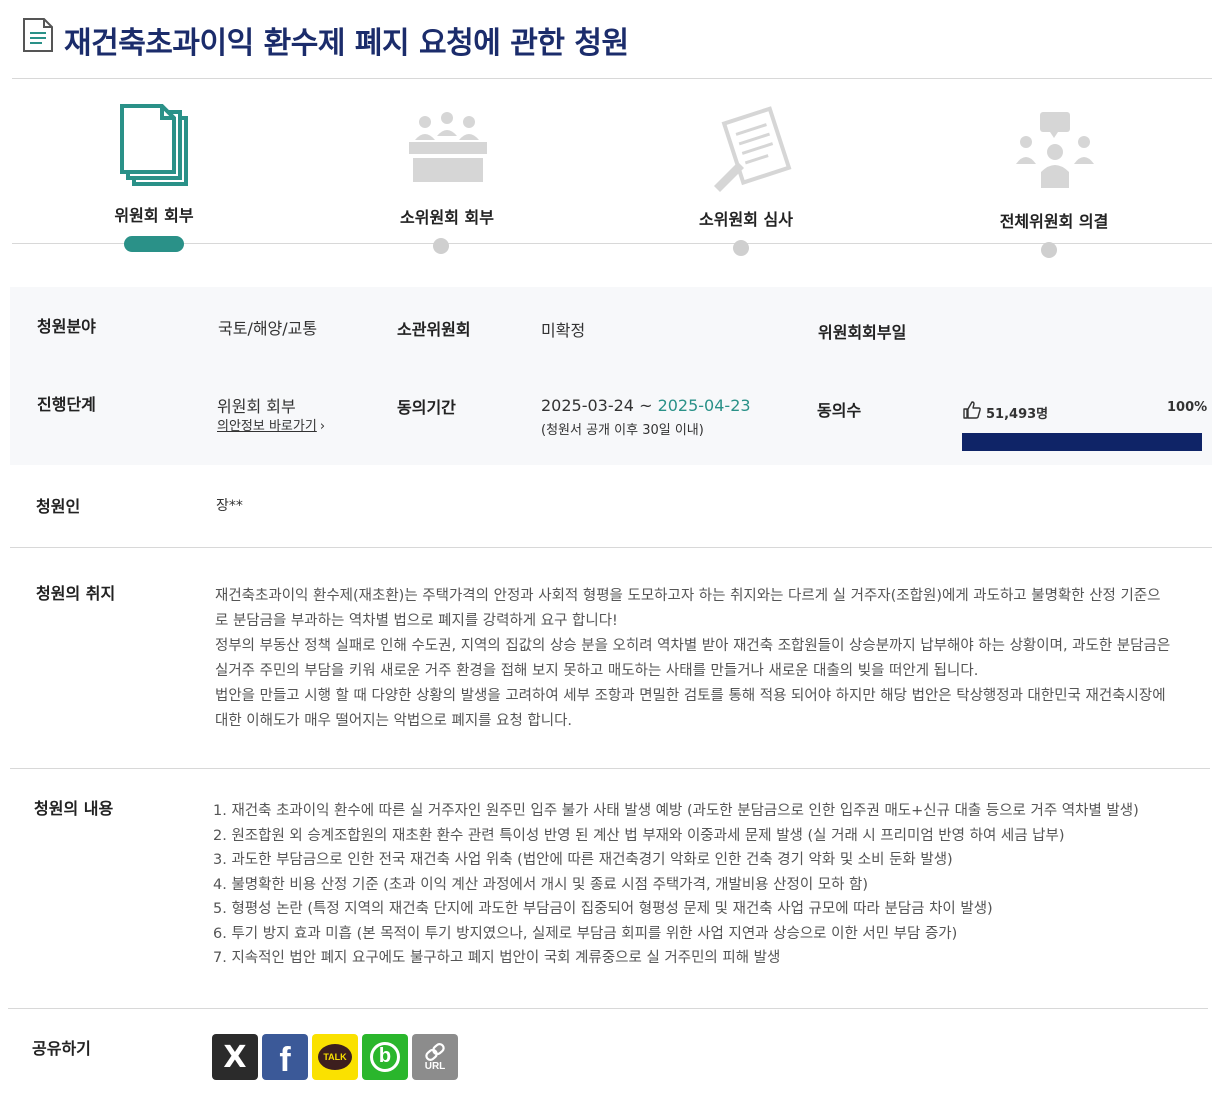 The width and height of the screenshot is (1225, 1100). What do you see at coordinates (76, 593) in the screenshot?
I see `purpose-label: 청원의 취지` at bounding box center [76, 593].